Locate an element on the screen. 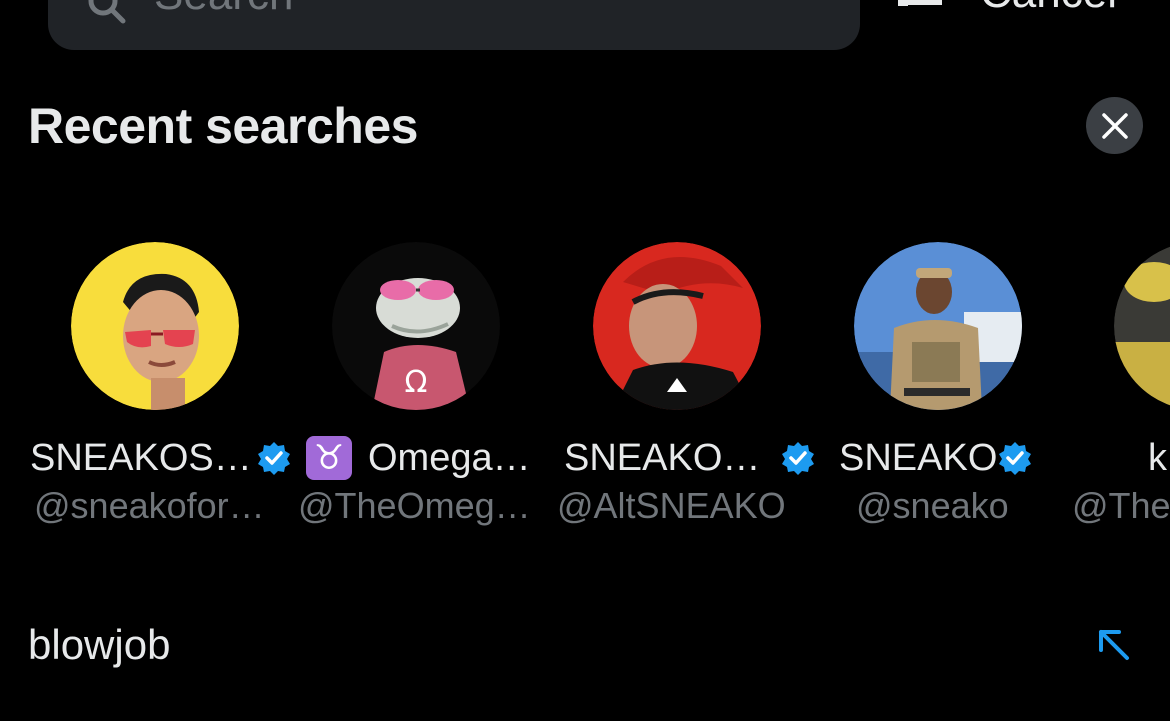  zodiac-emoji: ♉ is located at coordinates (329, 458).